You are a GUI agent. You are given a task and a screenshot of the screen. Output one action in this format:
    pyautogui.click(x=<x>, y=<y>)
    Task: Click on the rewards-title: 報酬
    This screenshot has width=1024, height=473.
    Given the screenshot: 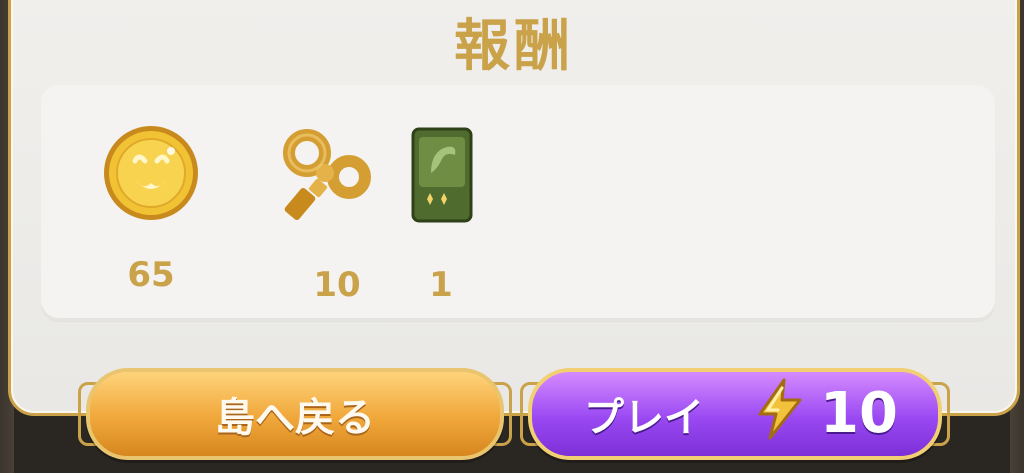 What is the action you would take?
    pyautogui.click(x=514, y=46)
    